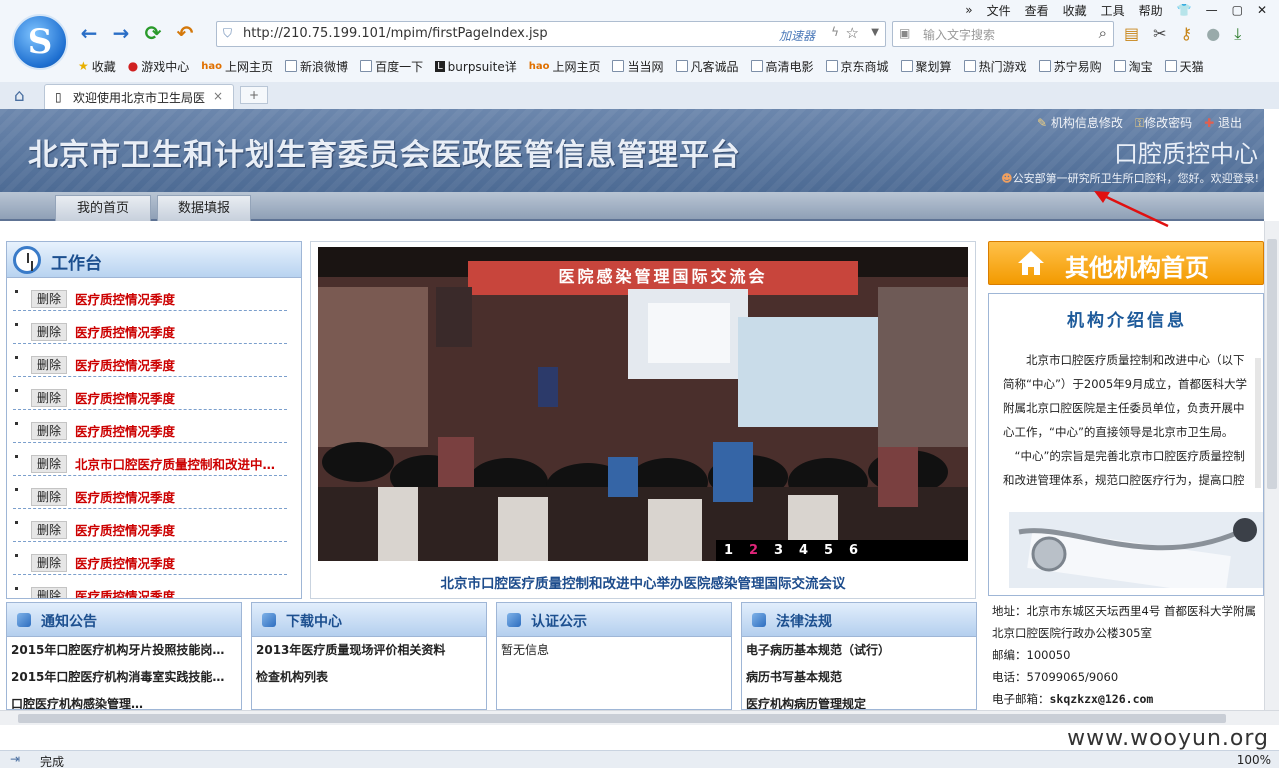 Image resolution: width=1279 pixels, height=768 pixels. Describe the element at coordinates (1184, 66) in the screenshot. I see `bookmark-item: 天猫` at that location.